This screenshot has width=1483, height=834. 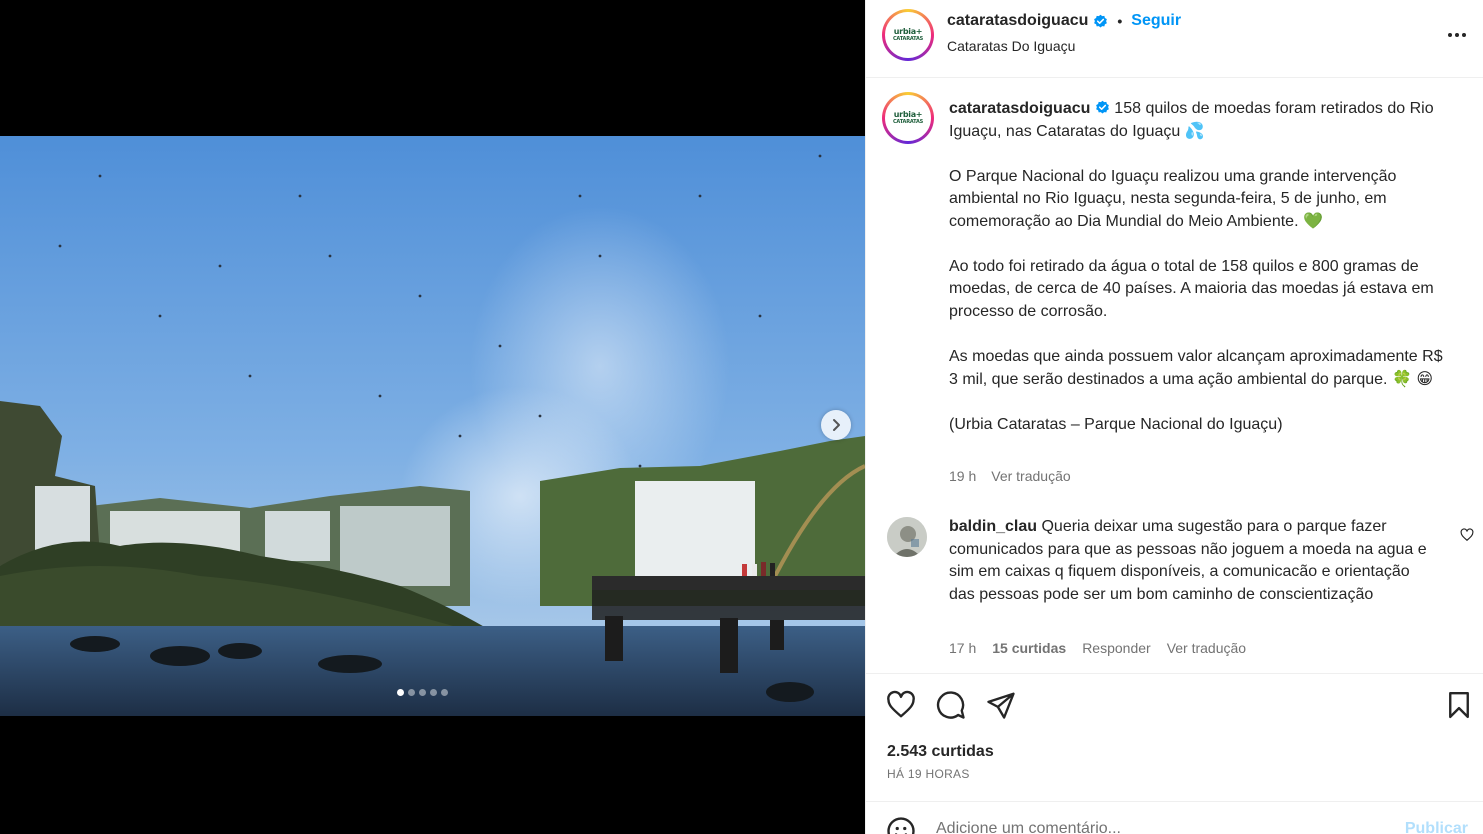 What do you see at coordinates (950, 705) in the screenshot?
I see `speech-bubble-icon` at bounding box center [950, 705].